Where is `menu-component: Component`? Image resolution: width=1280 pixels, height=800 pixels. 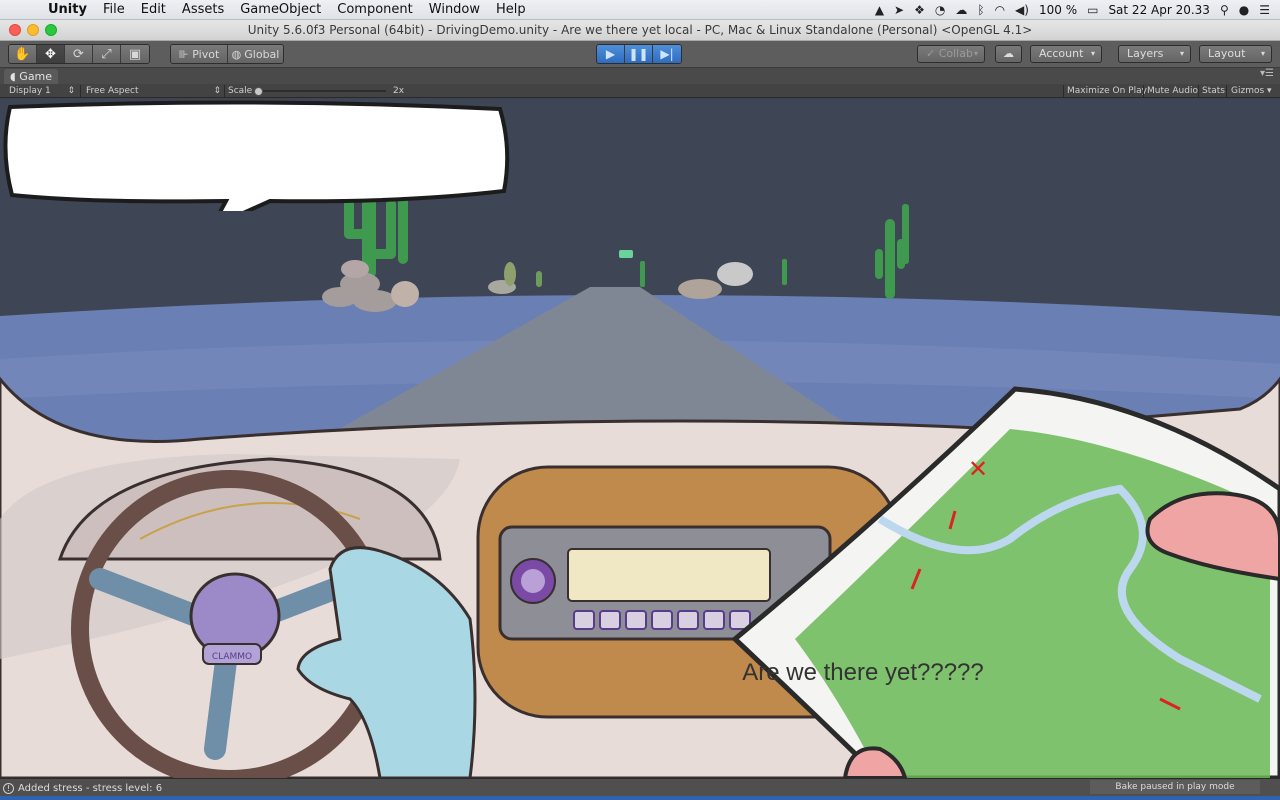 menu-component: Component is located at coordinates (374, 10).